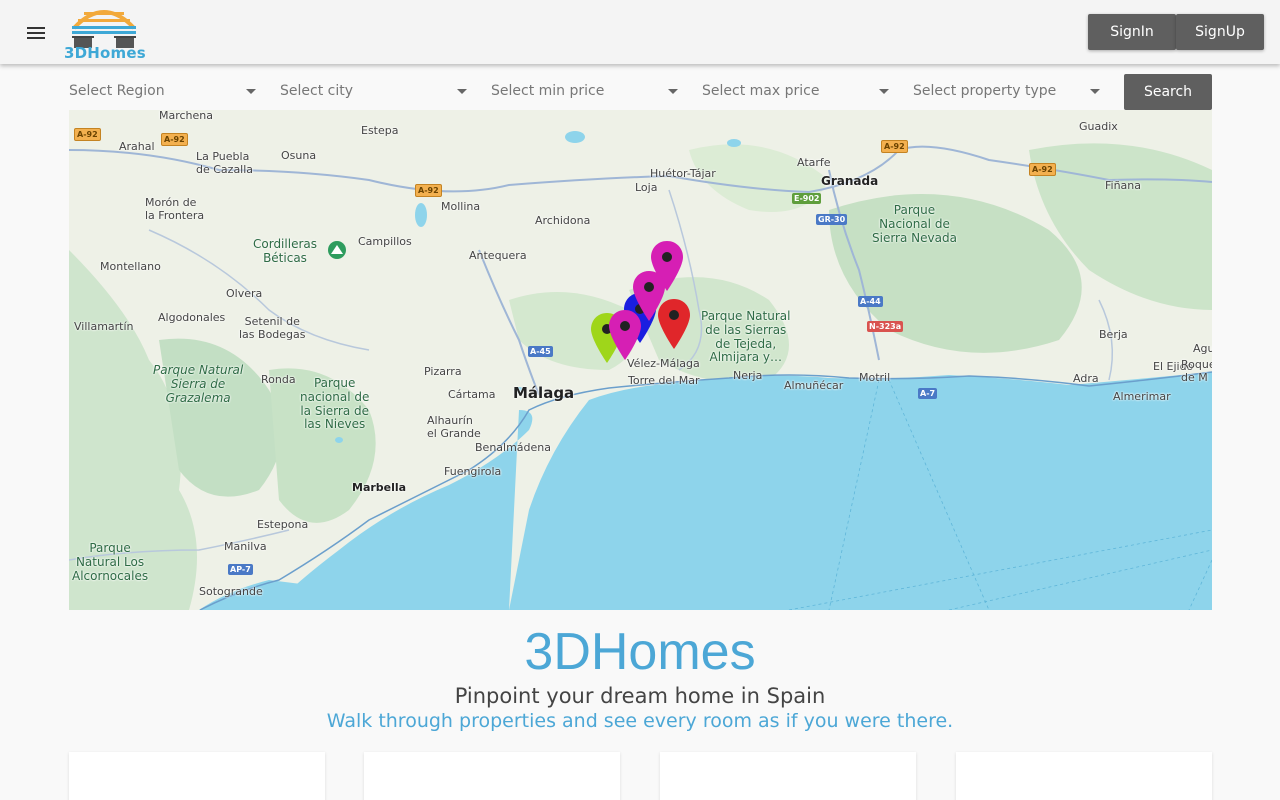 This screenshot has width=1280, height=800. What do you see at coordinates (105, 53) in the screenshot?
I see `logo-text: 3DHomes` at bounding box center [105, 53].